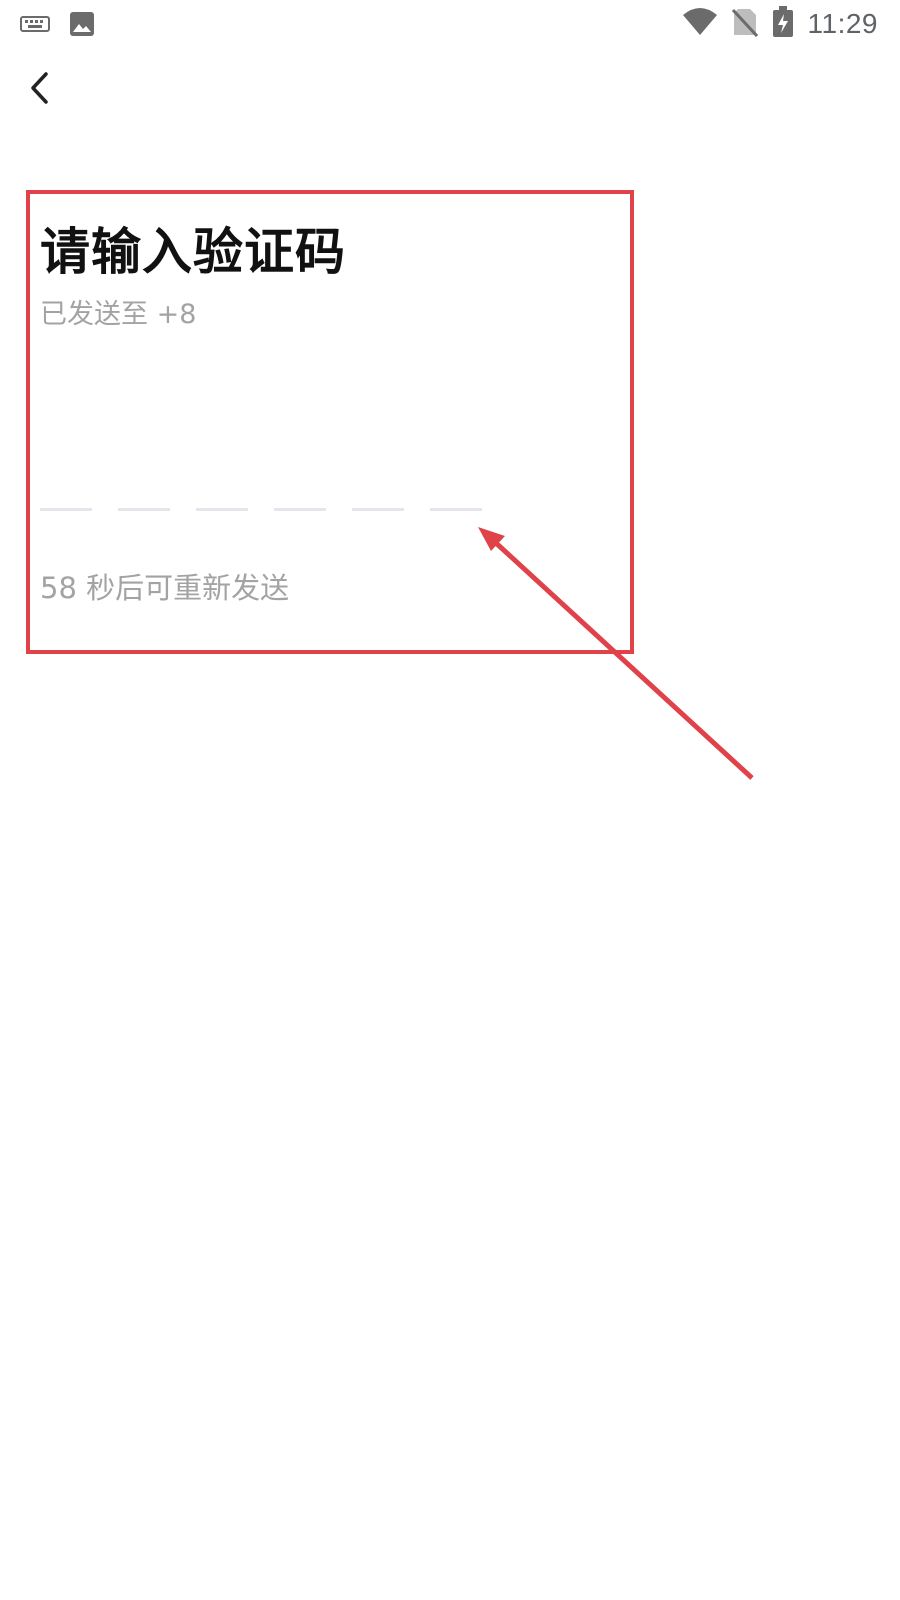 Image resolution: width=900 pixels, height=1600 pixels. I want to click on image-icon, so click(82, 26).